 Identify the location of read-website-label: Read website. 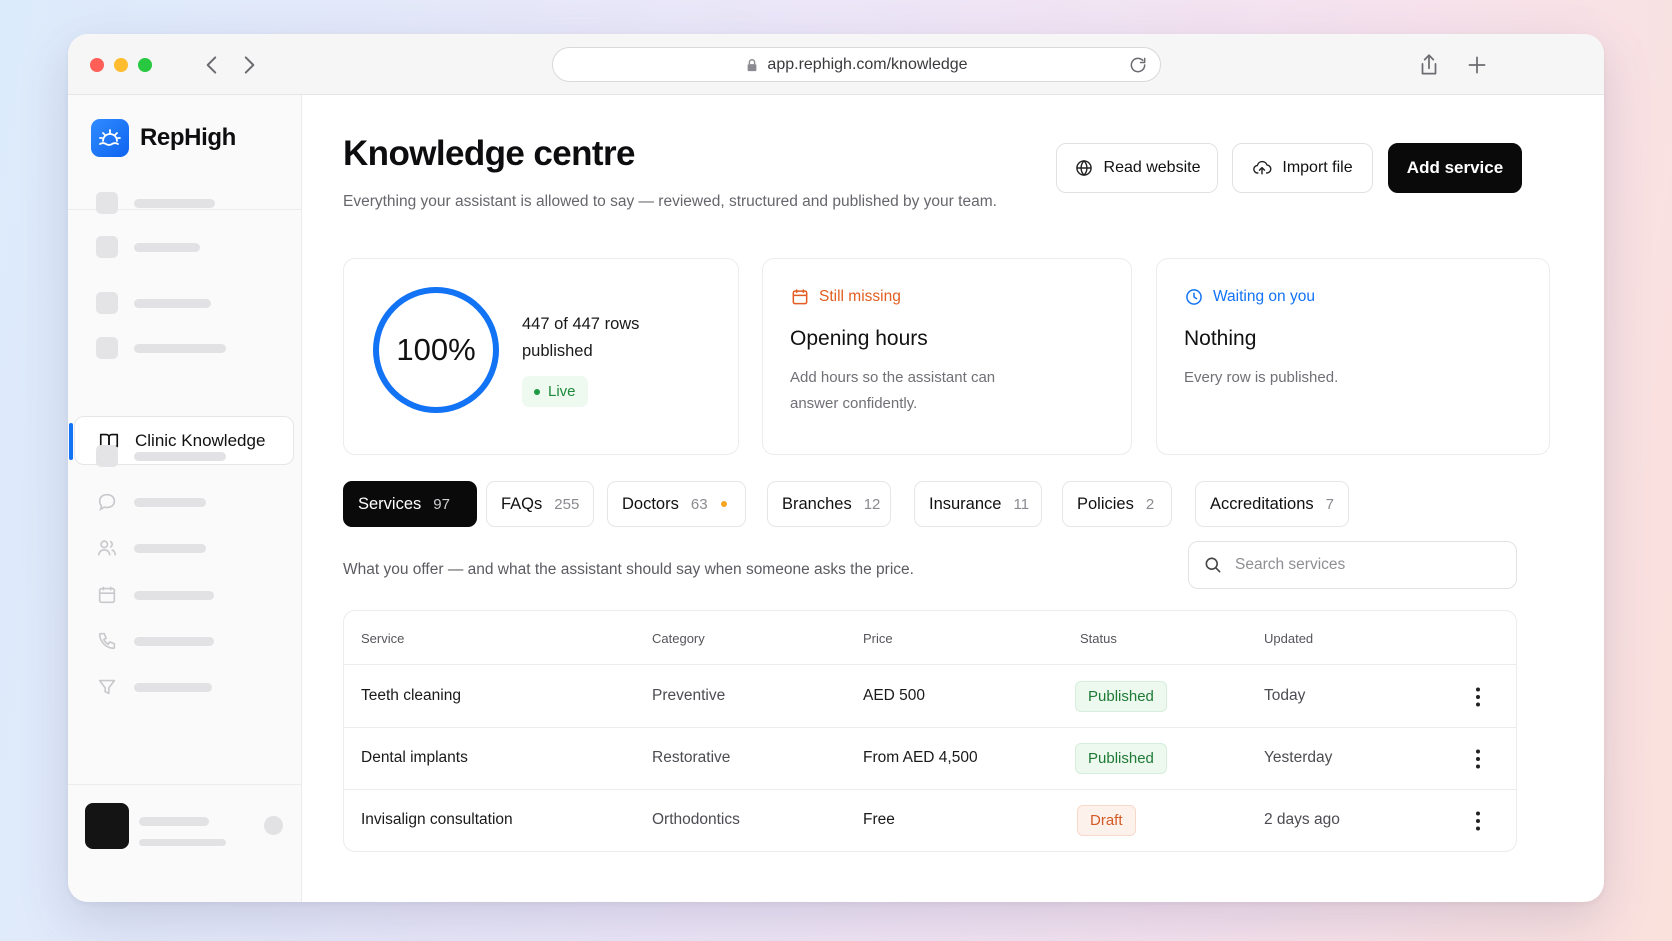
(1152, 167).